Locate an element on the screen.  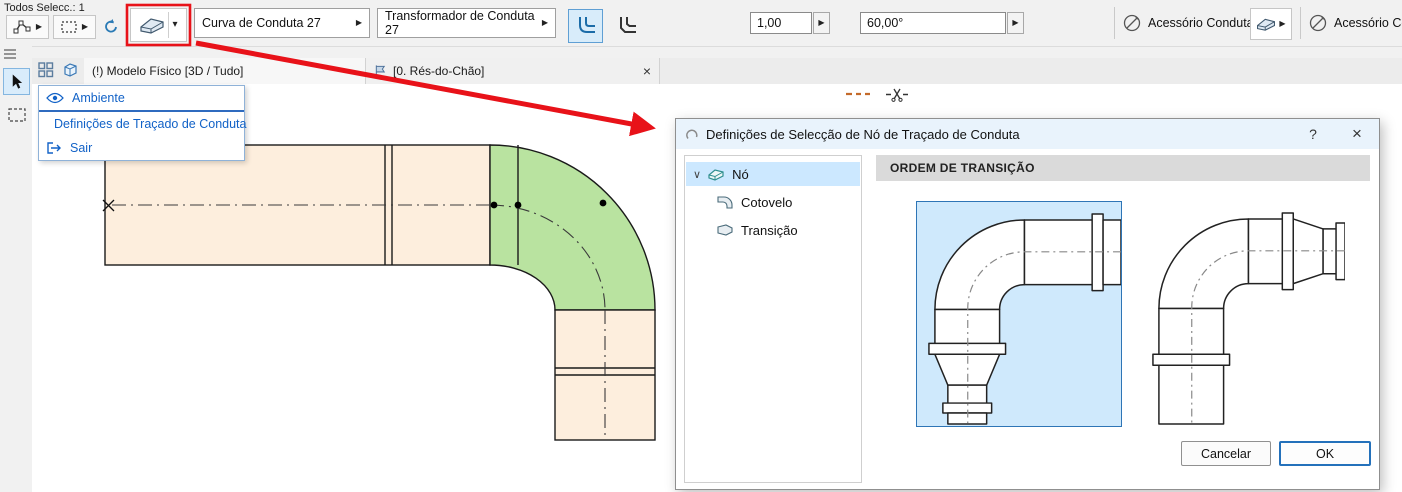
menu-item-sair: Sair is located at coordinates (141, 148).